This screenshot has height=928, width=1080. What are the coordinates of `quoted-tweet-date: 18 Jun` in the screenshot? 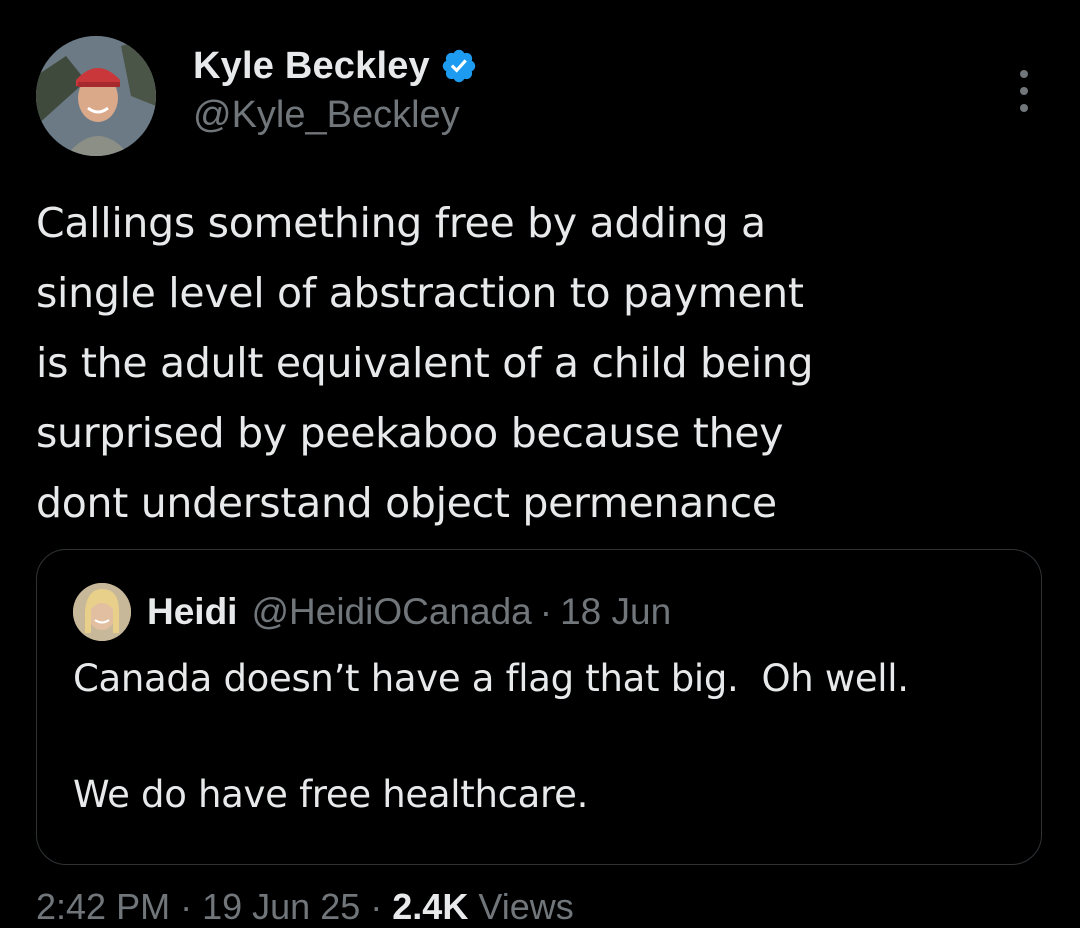 It's located at (615, 612).